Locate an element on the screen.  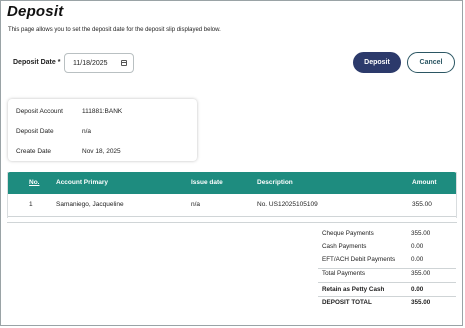
column-header-no: No. is located at coordinates (34, 182).